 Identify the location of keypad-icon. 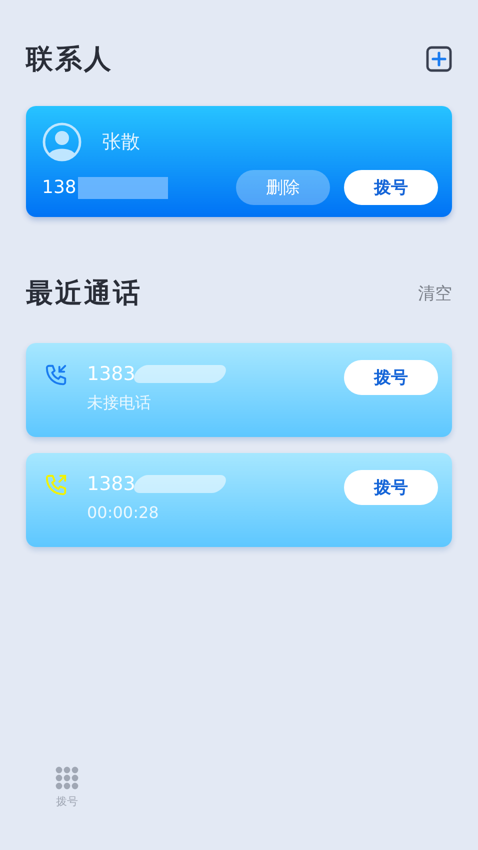
(67, 778).